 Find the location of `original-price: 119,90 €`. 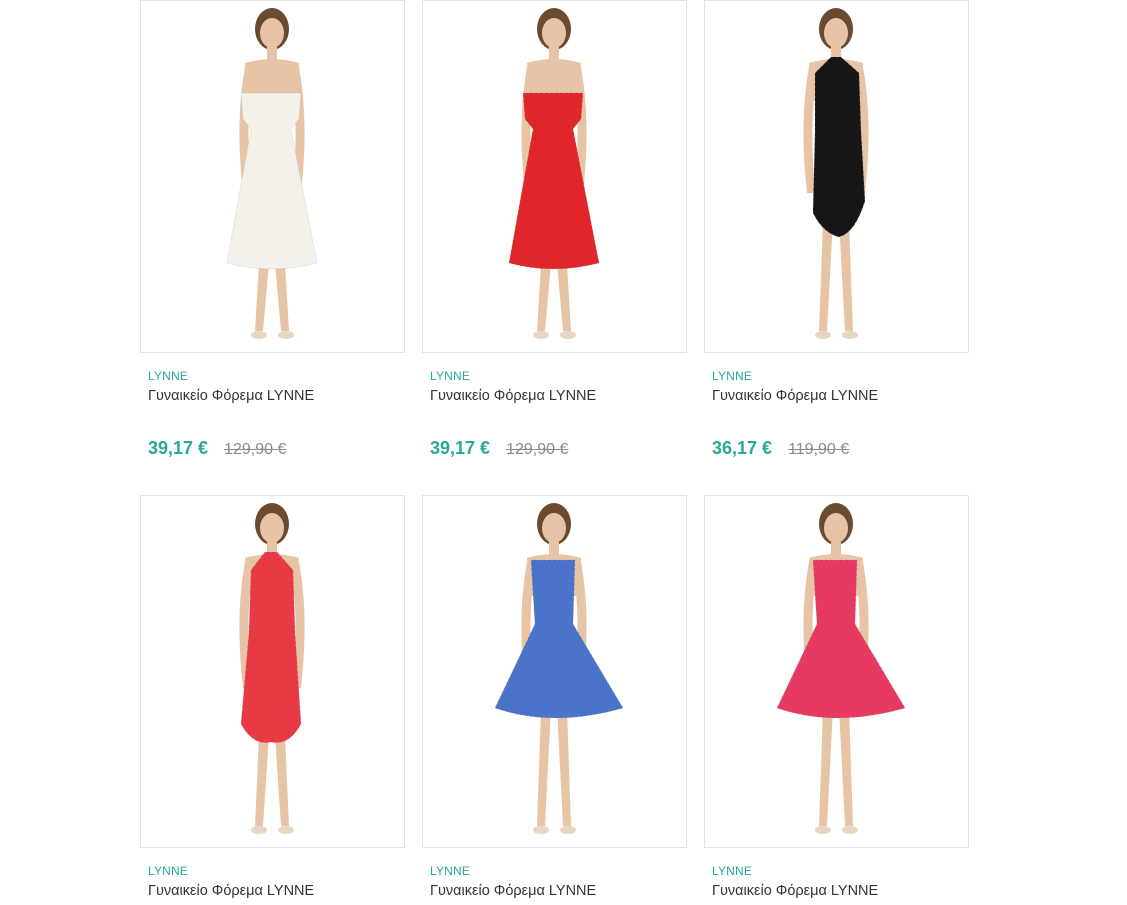

original-price: 119,90 € is located at coordinates (819, 449).